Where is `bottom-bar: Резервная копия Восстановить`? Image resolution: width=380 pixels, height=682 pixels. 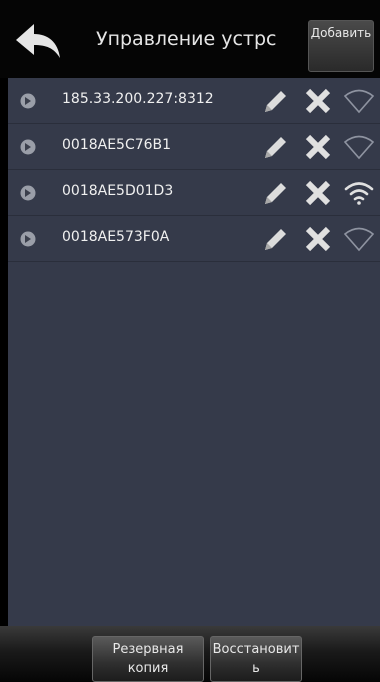
bottom-bar: Резервная копия Восстановить is located at coordinates (190, 654).